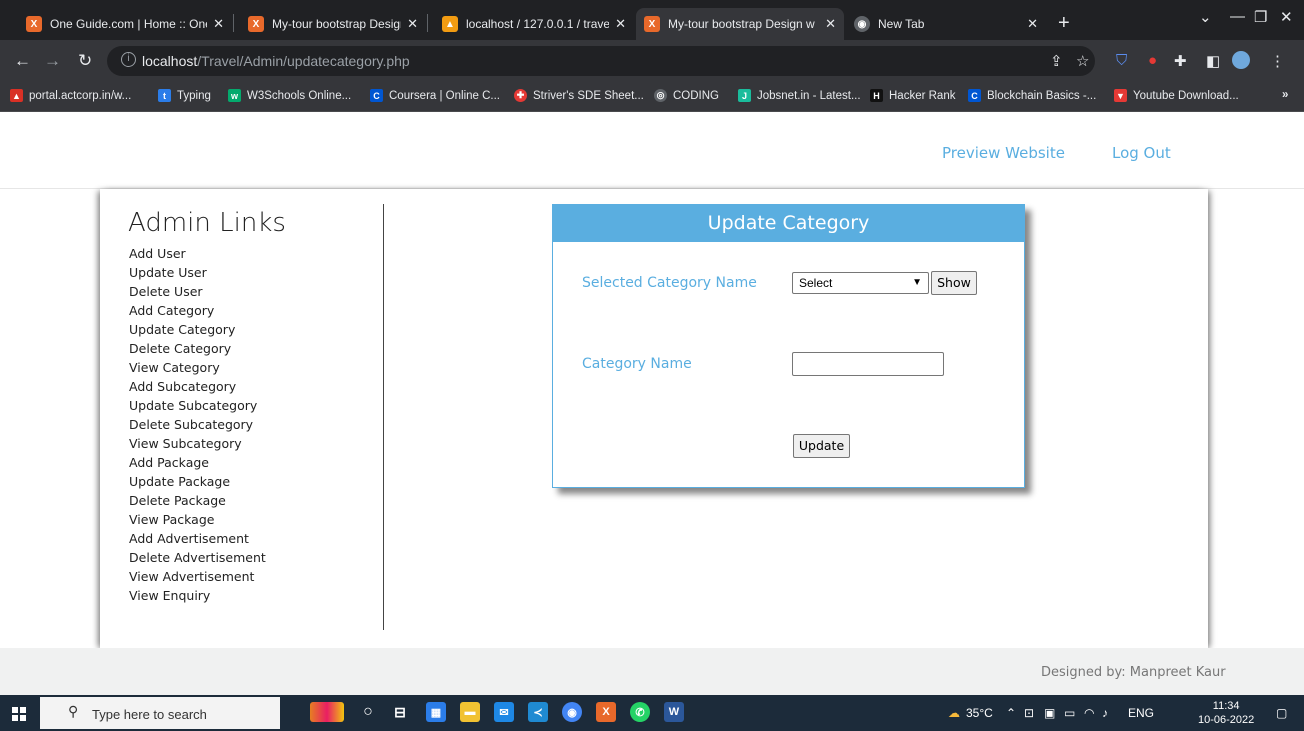 The width and height of the screenshot is (1304, 731). I want to click on bookmarks-overflow-icon: », so click(1285, 95).